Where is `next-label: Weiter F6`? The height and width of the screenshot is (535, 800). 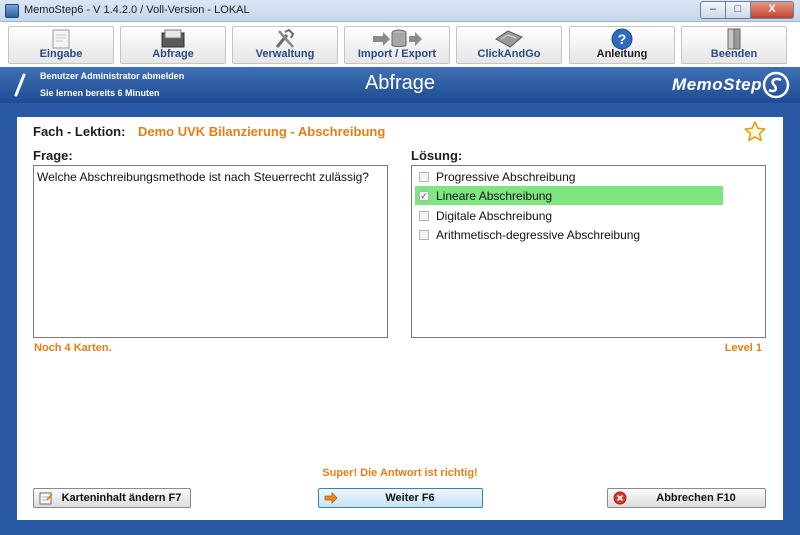 next-label: Weiter F6 is located at coordinates (410, 498).